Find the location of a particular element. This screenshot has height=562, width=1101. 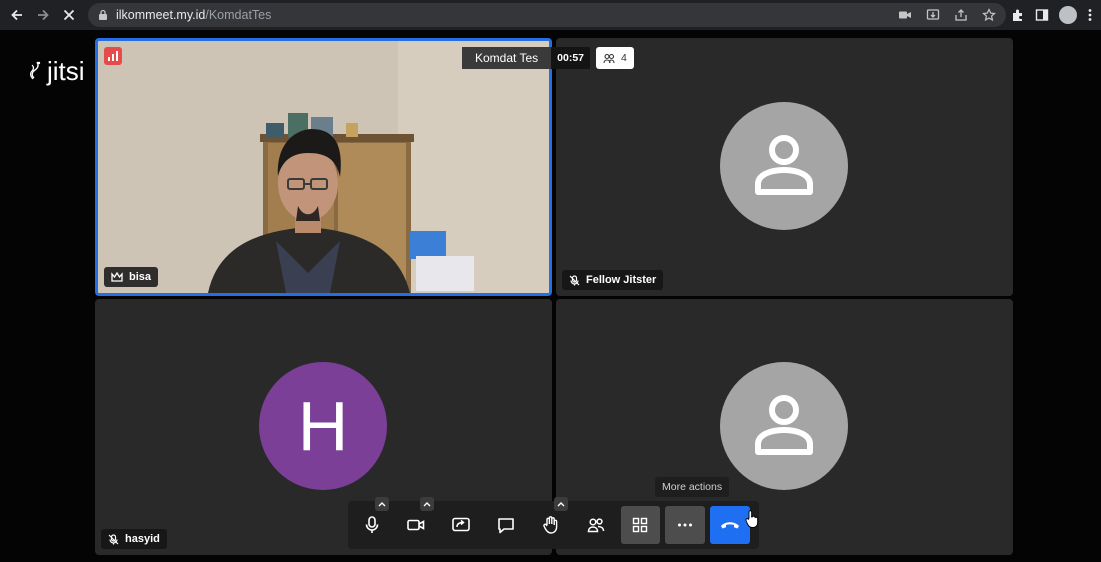

url-text: ilkommeet.my.id/KomdatTes is located at coordinates (193, 15).